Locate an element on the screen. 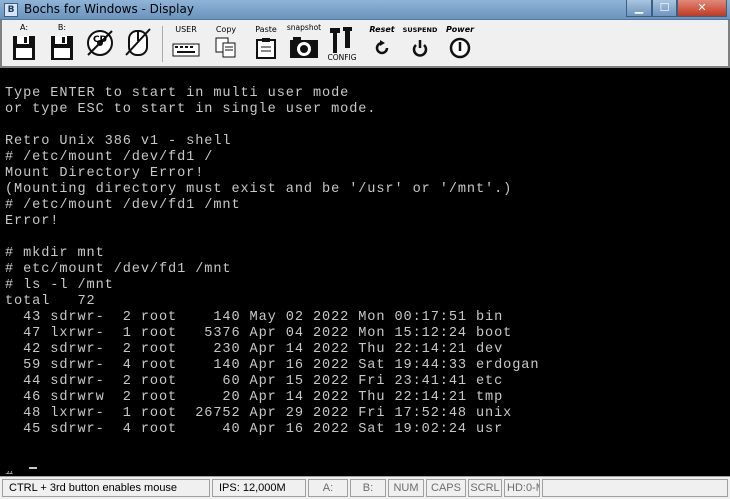 This screenshot has height=499, width=730. floppy-a-led: A: is located at coordinates (328, 488).